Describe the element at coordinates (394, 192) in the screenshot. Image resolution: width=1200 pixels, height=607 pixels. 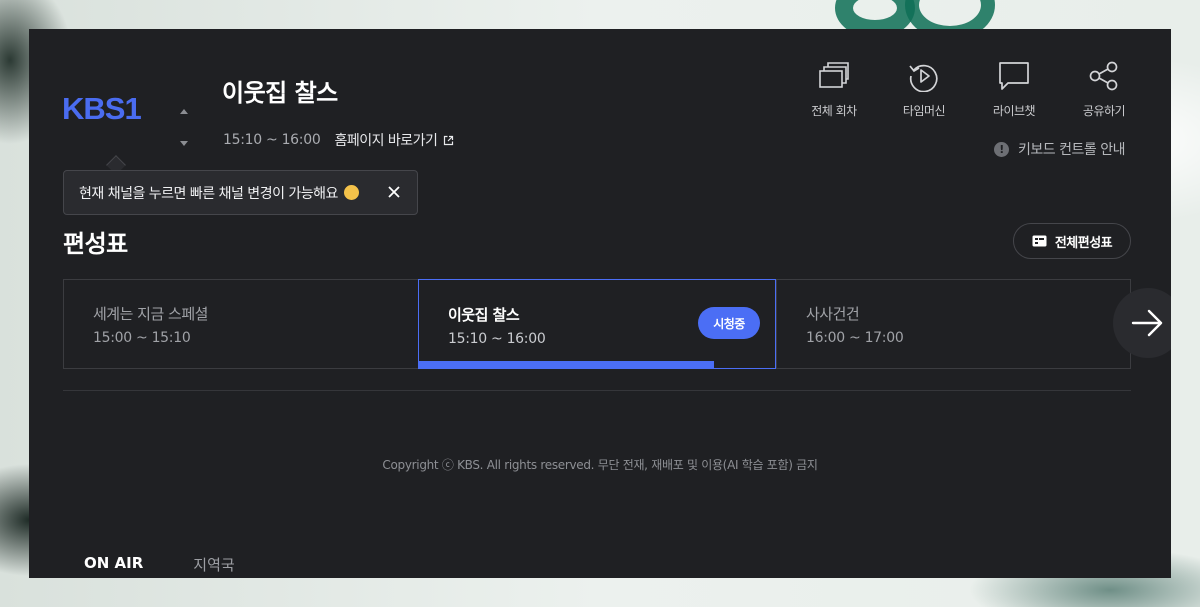
I see `close-icon` at that location.